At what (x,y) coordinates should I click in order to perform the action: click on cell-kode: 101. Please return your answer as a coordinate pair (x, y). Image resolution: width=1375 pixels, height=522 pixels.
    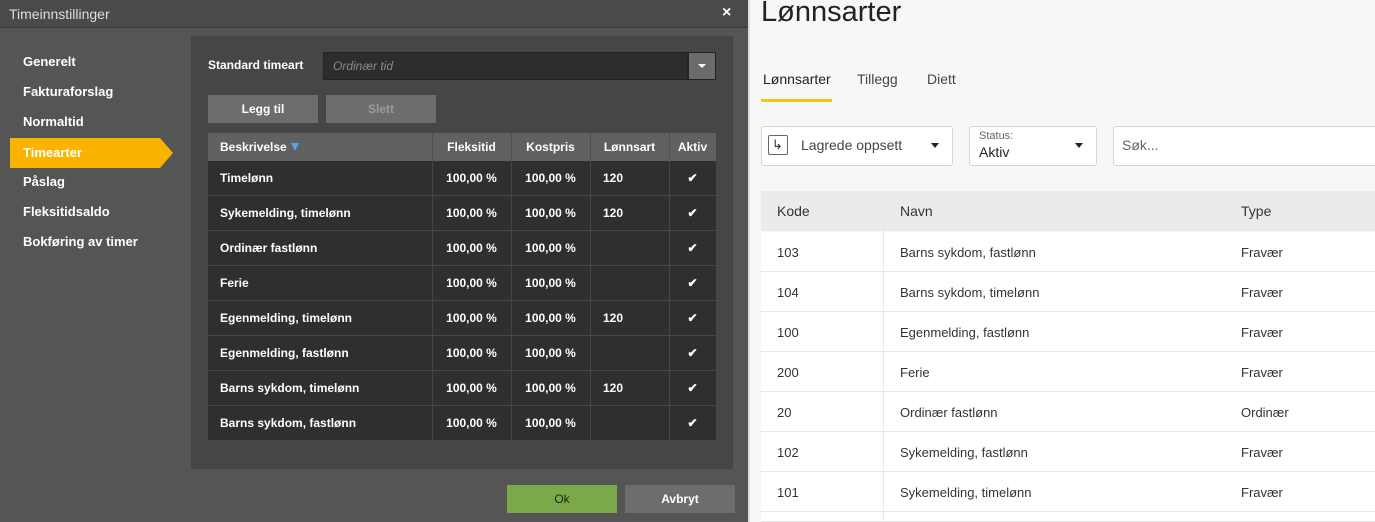
    Looking at the image, I should click on (788, 492).